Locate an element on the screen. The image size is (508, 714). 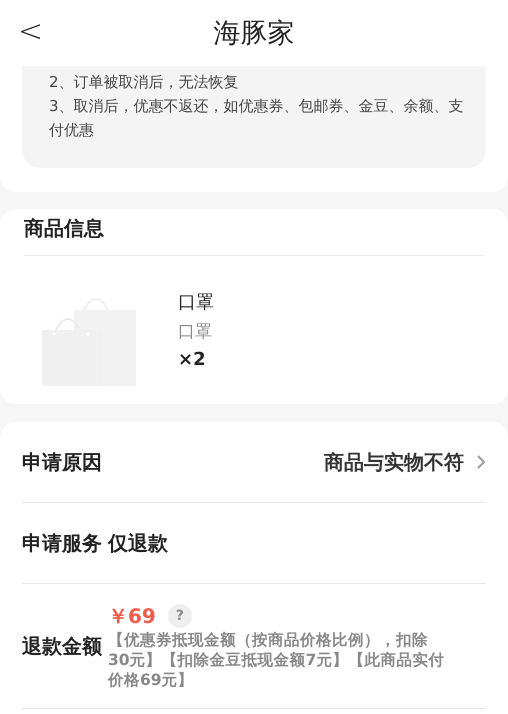
reason-selector: 申请原因 商品与实物不符 is located at coordinates (254, 462).